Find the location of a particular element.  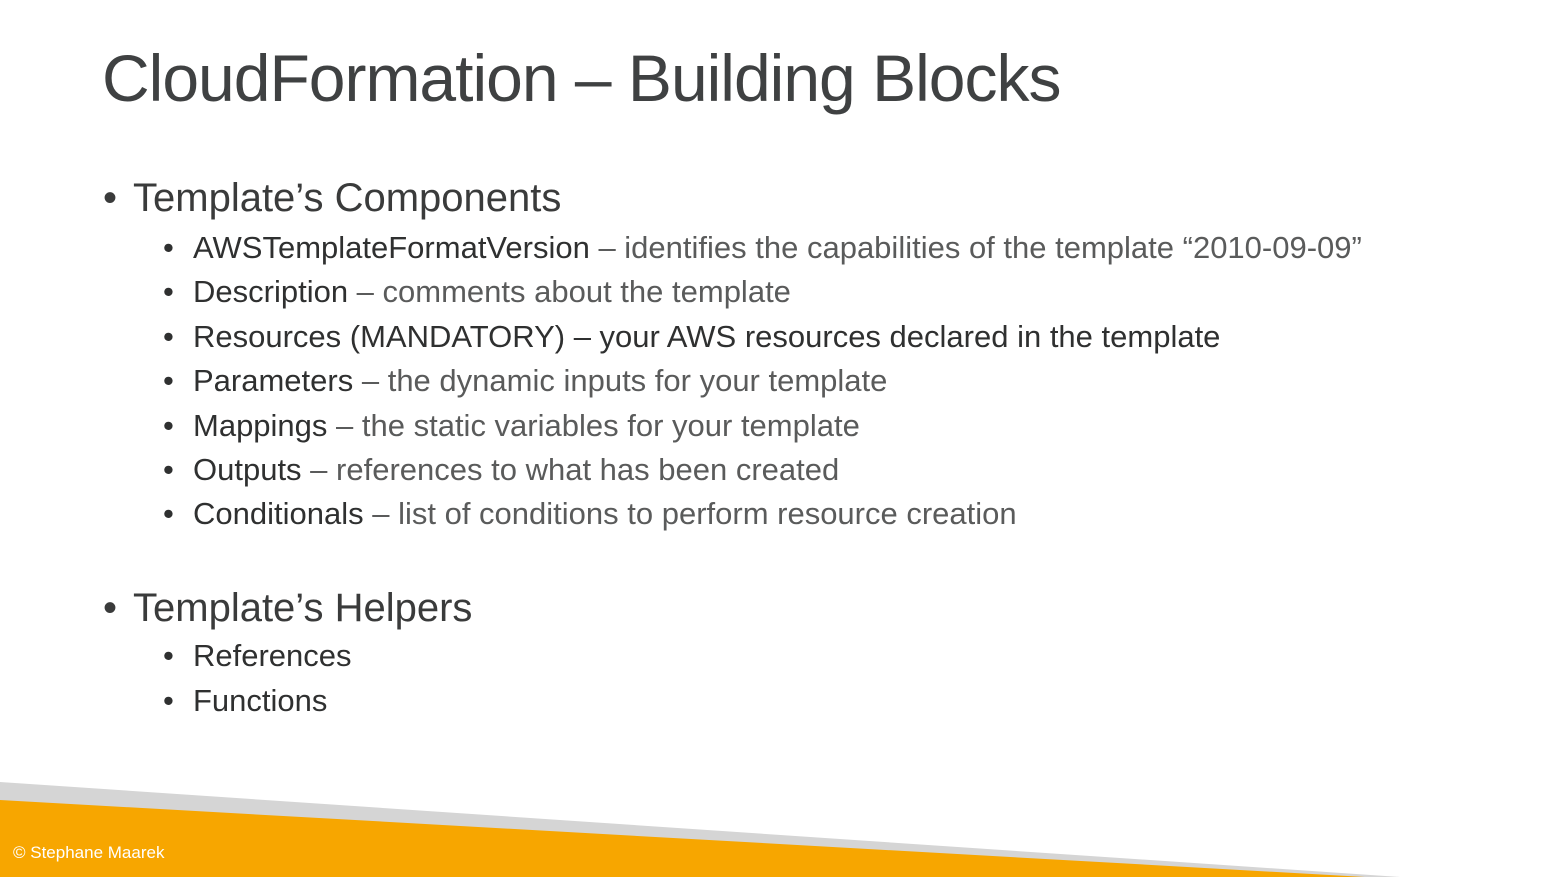

item-term: Resources (MANDATORY) is located at coordinates (379, 336).